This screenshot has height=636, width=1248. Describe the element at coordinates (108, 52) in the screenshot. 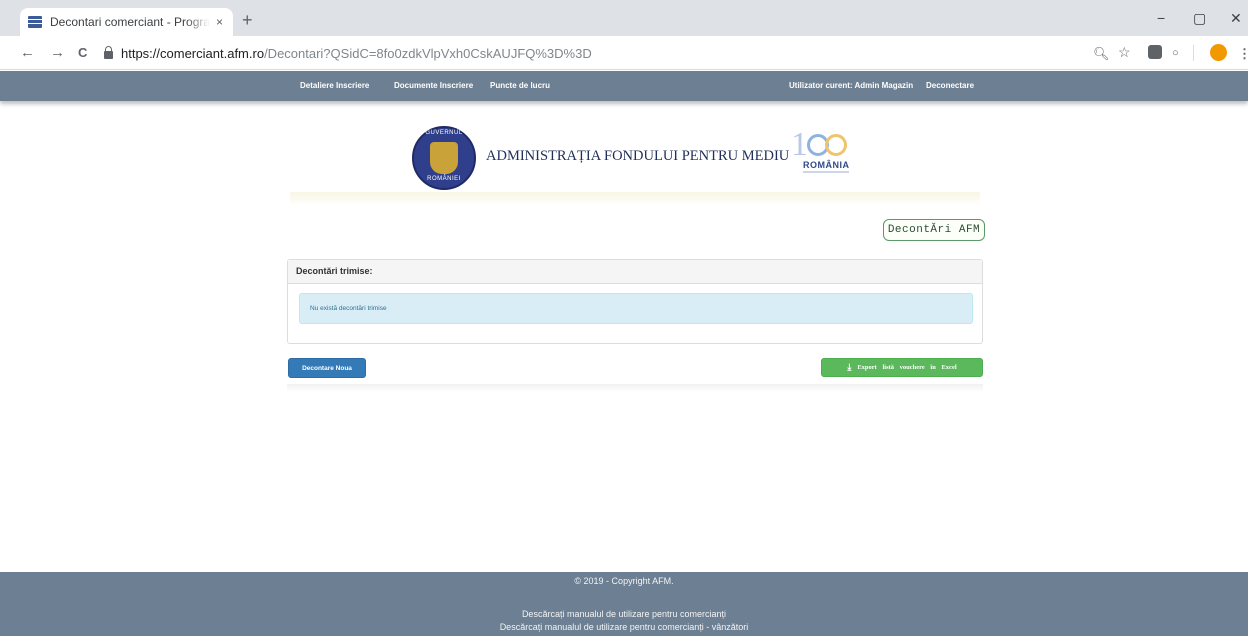

I see `lock-icon` at that location.